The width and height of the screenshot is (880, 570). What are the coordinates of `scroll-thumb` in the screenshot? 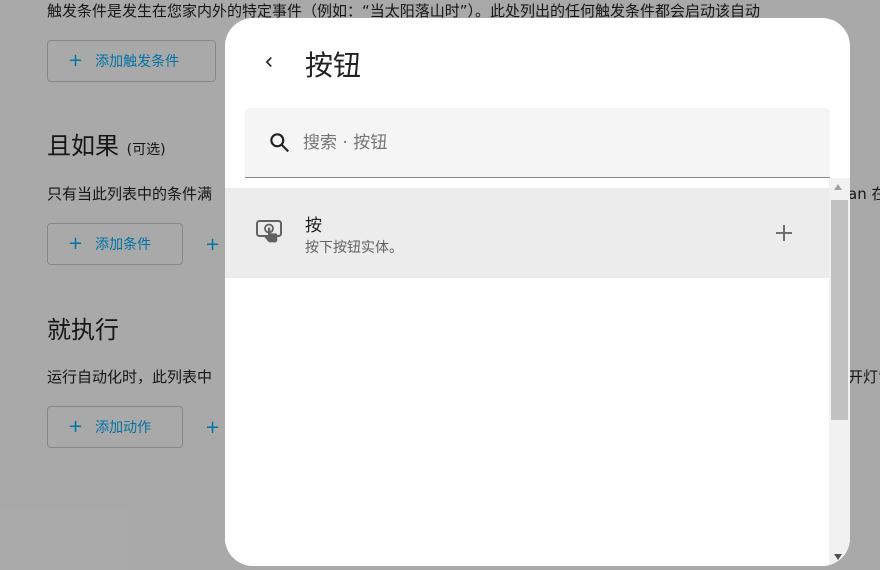 It's located at (839, 310).